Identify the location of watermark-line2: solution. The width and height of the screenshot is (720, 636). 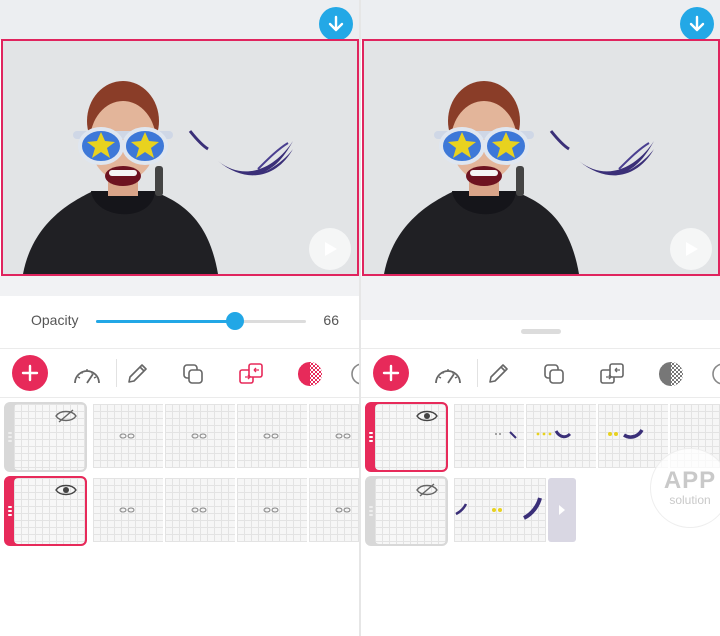
(690, 500).